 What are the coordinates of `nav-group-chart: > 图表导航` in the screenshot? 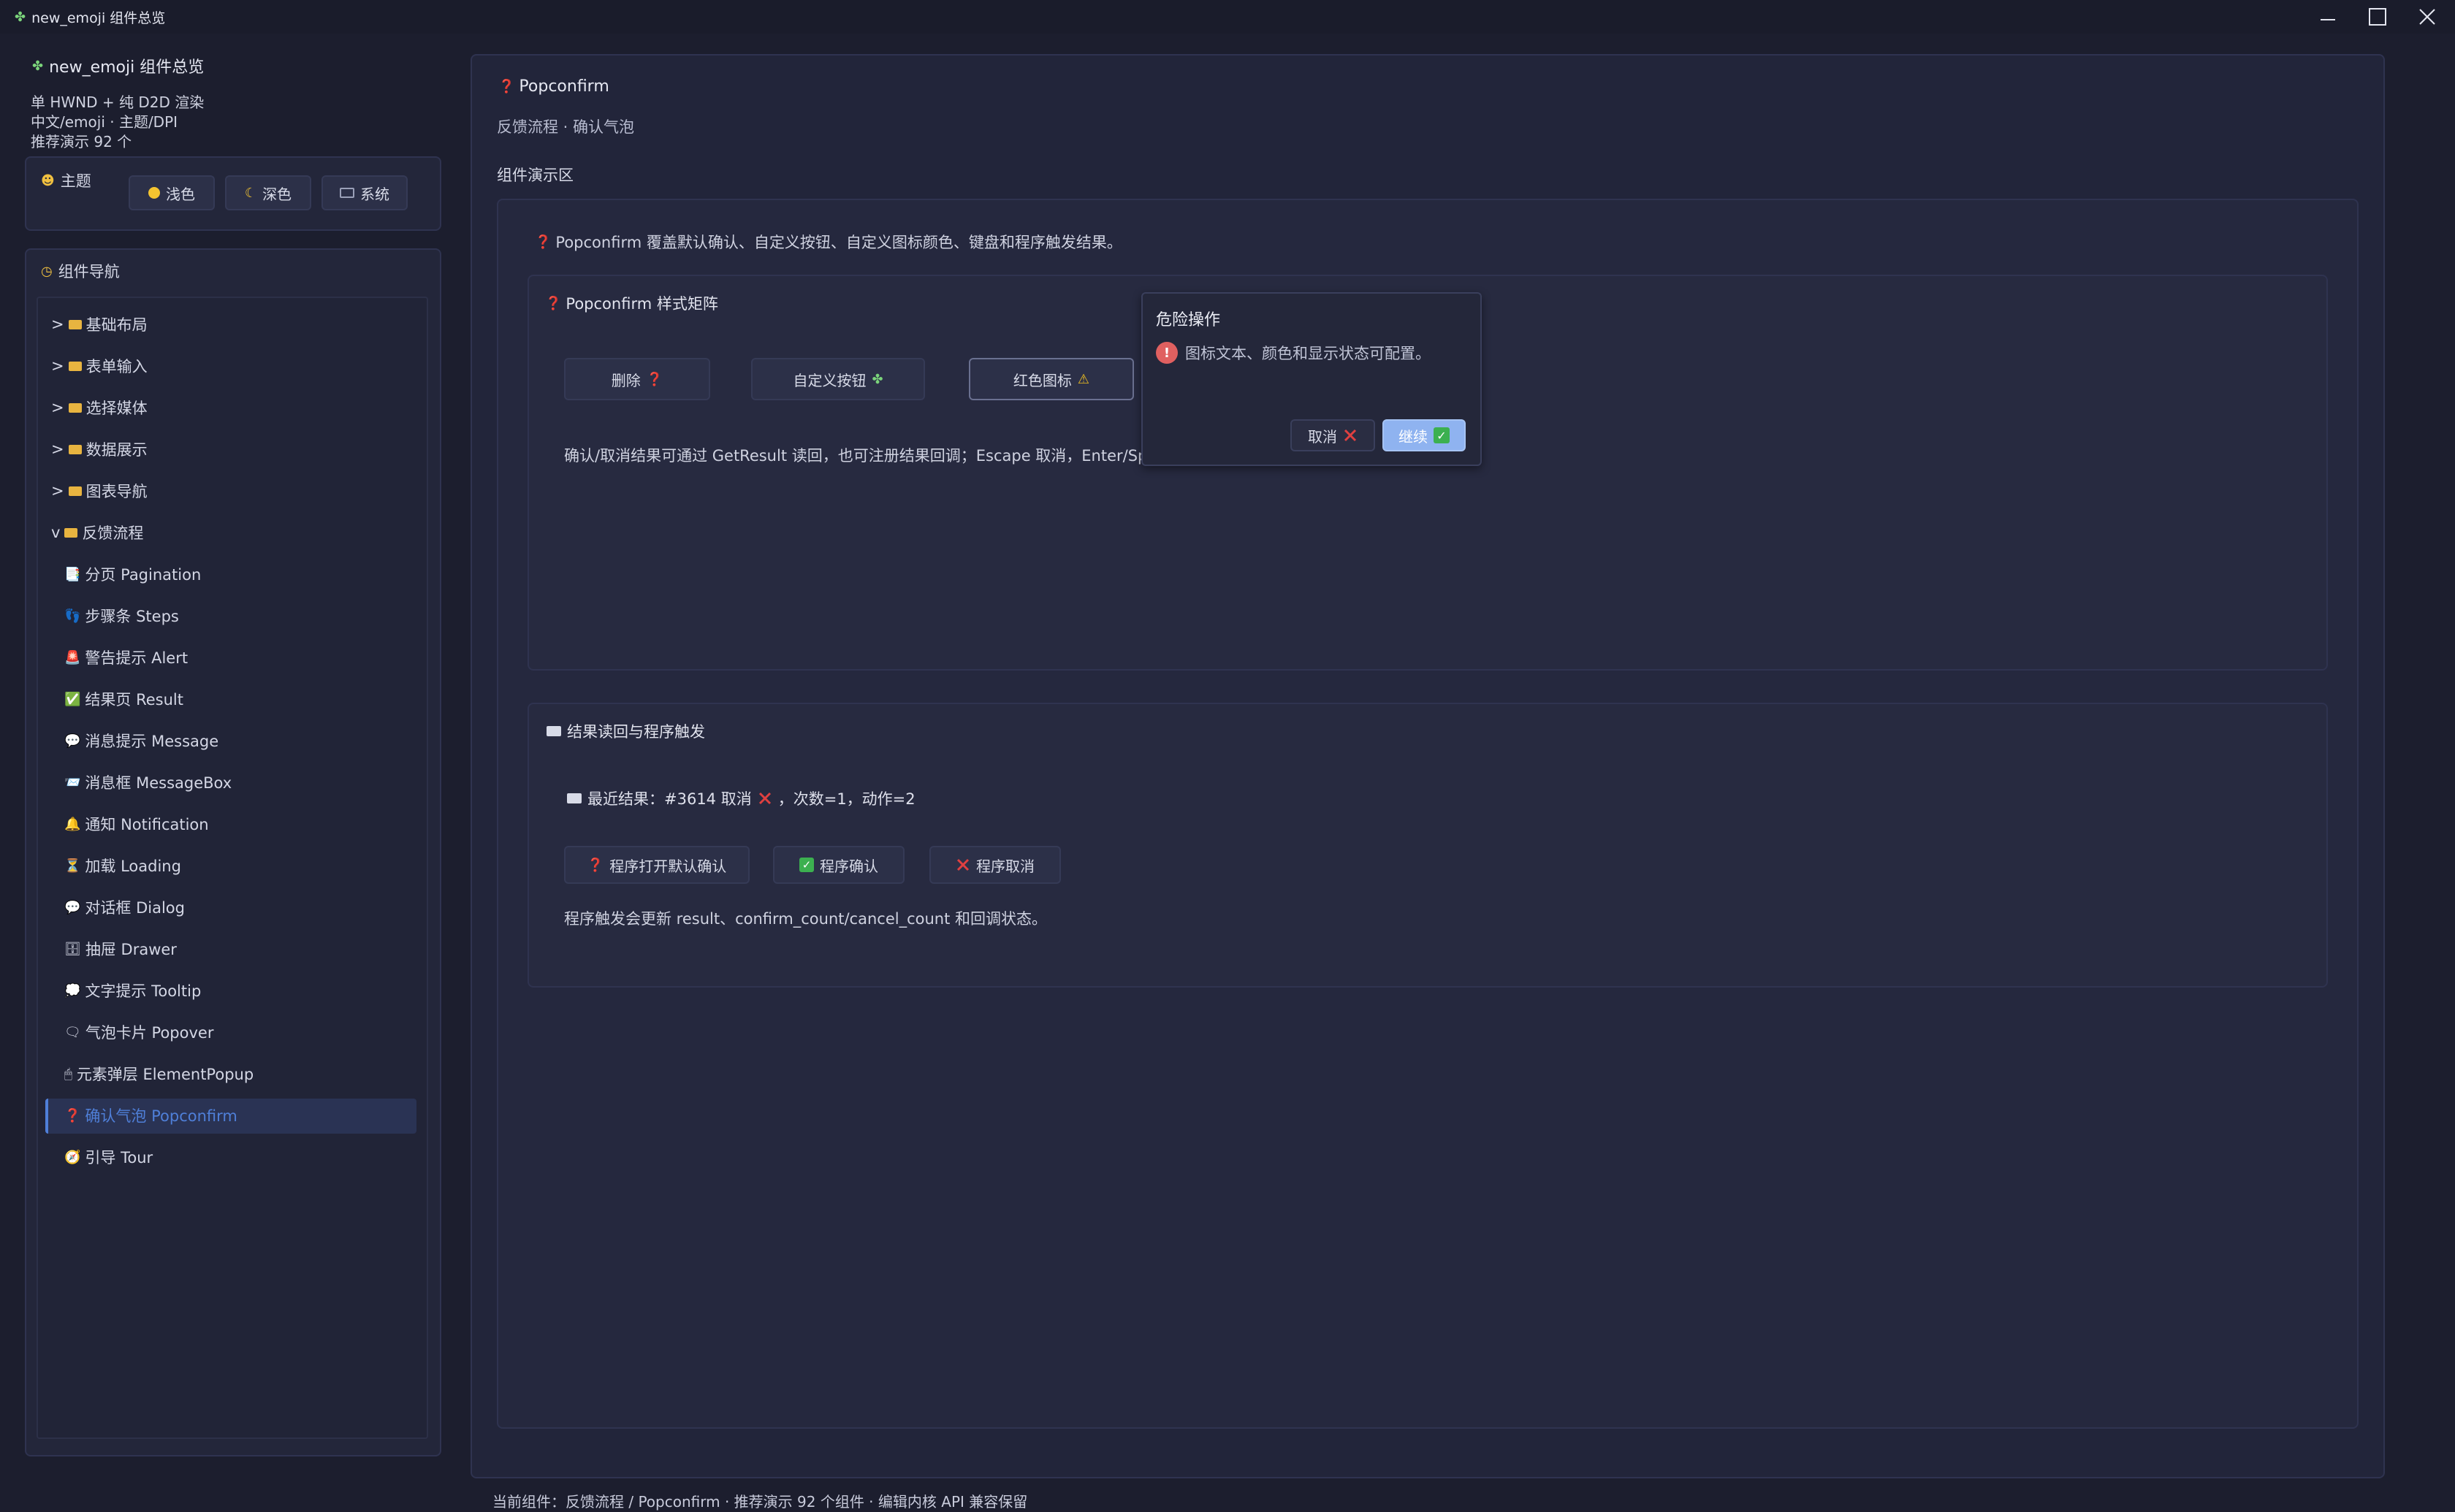 It's located at (99, 490).